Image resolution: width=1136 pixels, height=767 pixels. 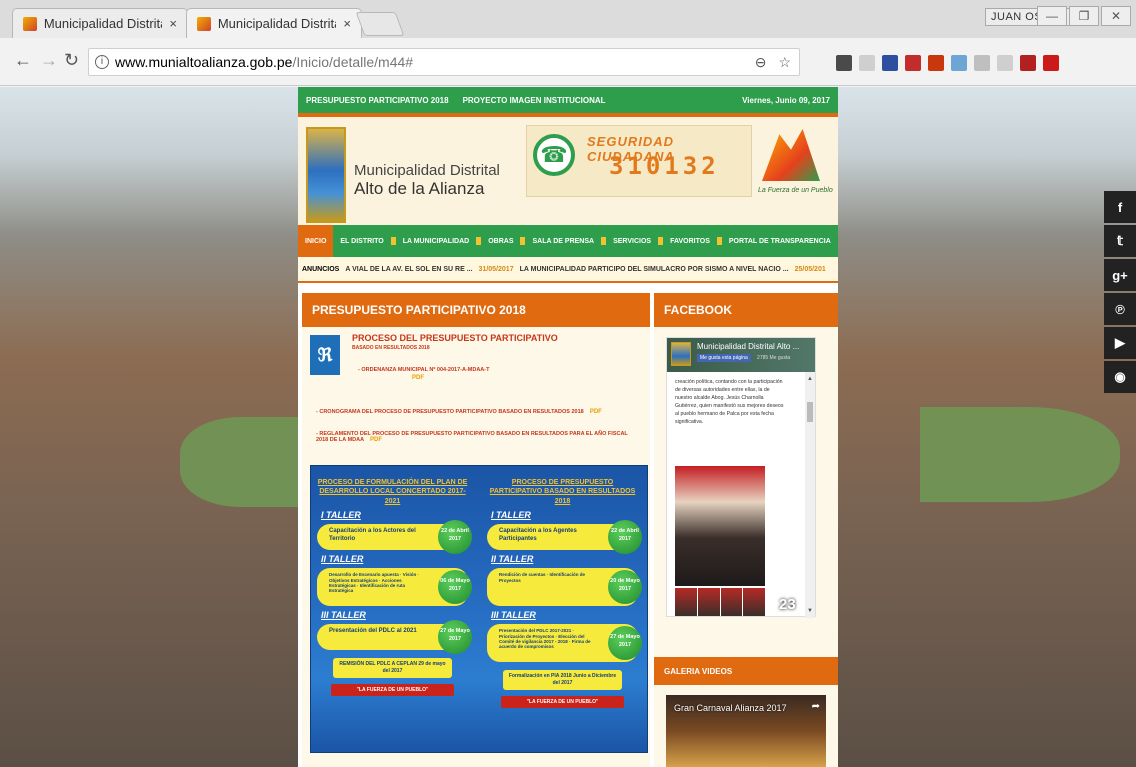 What do you see at coordinates (1120, 275) in the screenshot?
I see `google-plus-icon: g+` at bounding box center [1120, 275].